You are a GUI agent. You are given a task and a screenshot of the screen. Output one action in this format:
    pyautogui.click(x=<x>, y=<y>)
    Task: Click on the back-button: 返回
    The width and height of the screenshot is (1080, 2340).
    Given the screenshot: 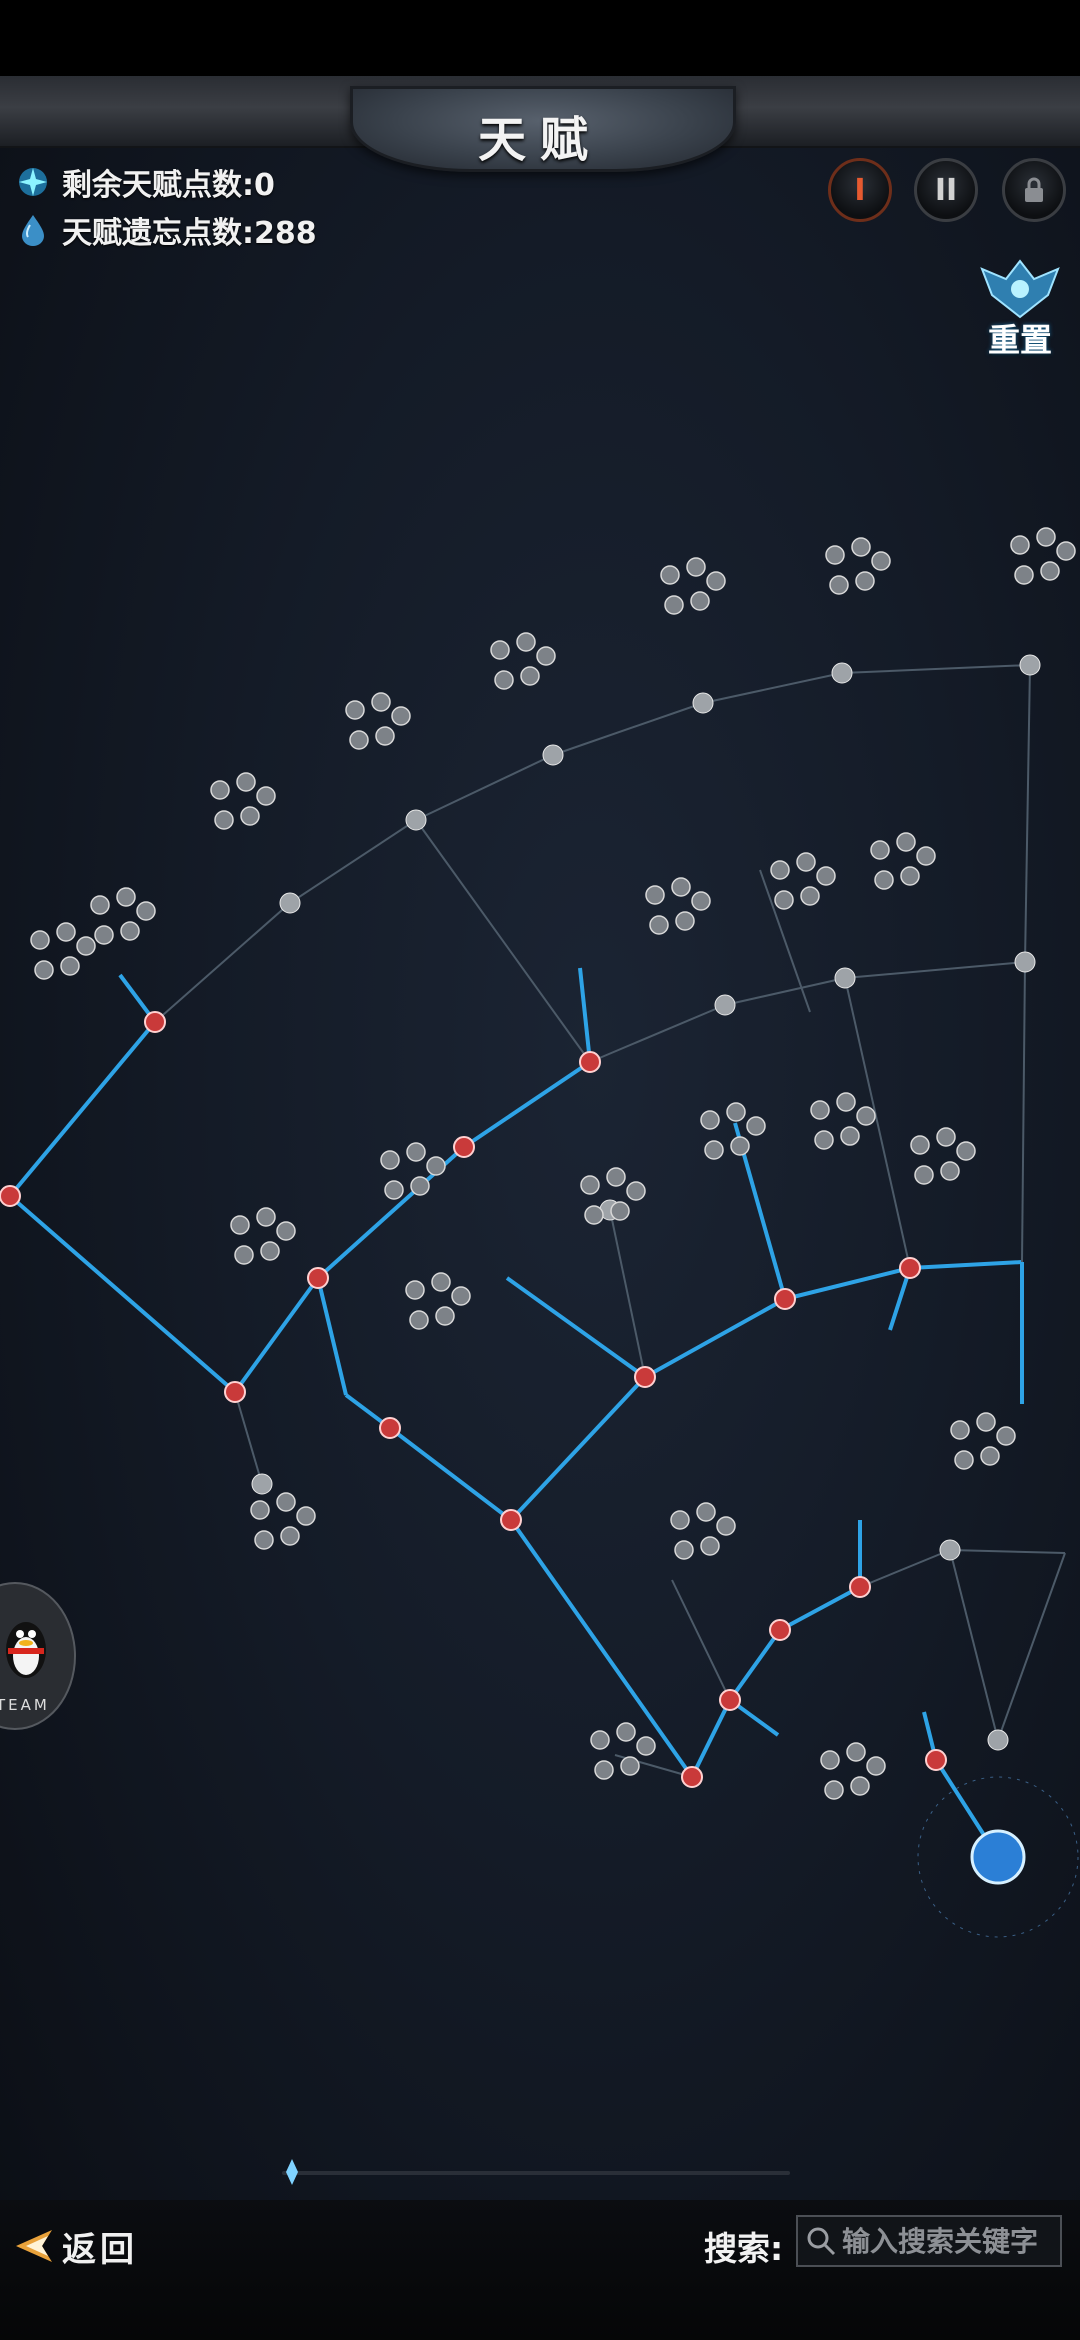 What is the action you would take?
    pyautogui.click(x=75, y=2246)
    